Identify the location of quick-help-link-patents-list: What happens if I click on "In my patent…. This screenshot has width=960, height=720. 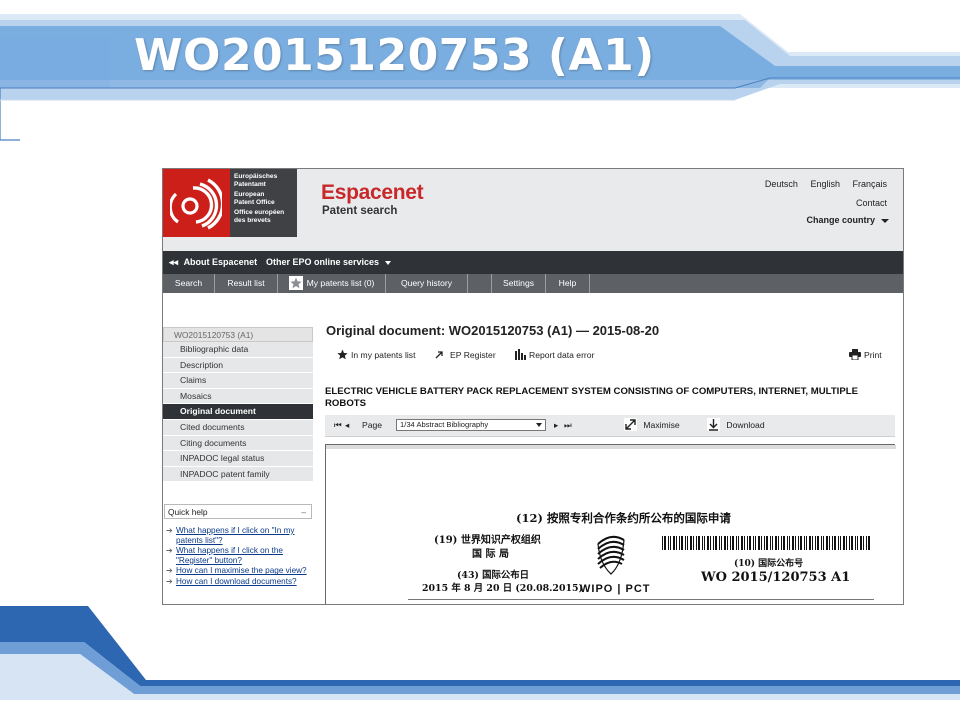
(235, 535).